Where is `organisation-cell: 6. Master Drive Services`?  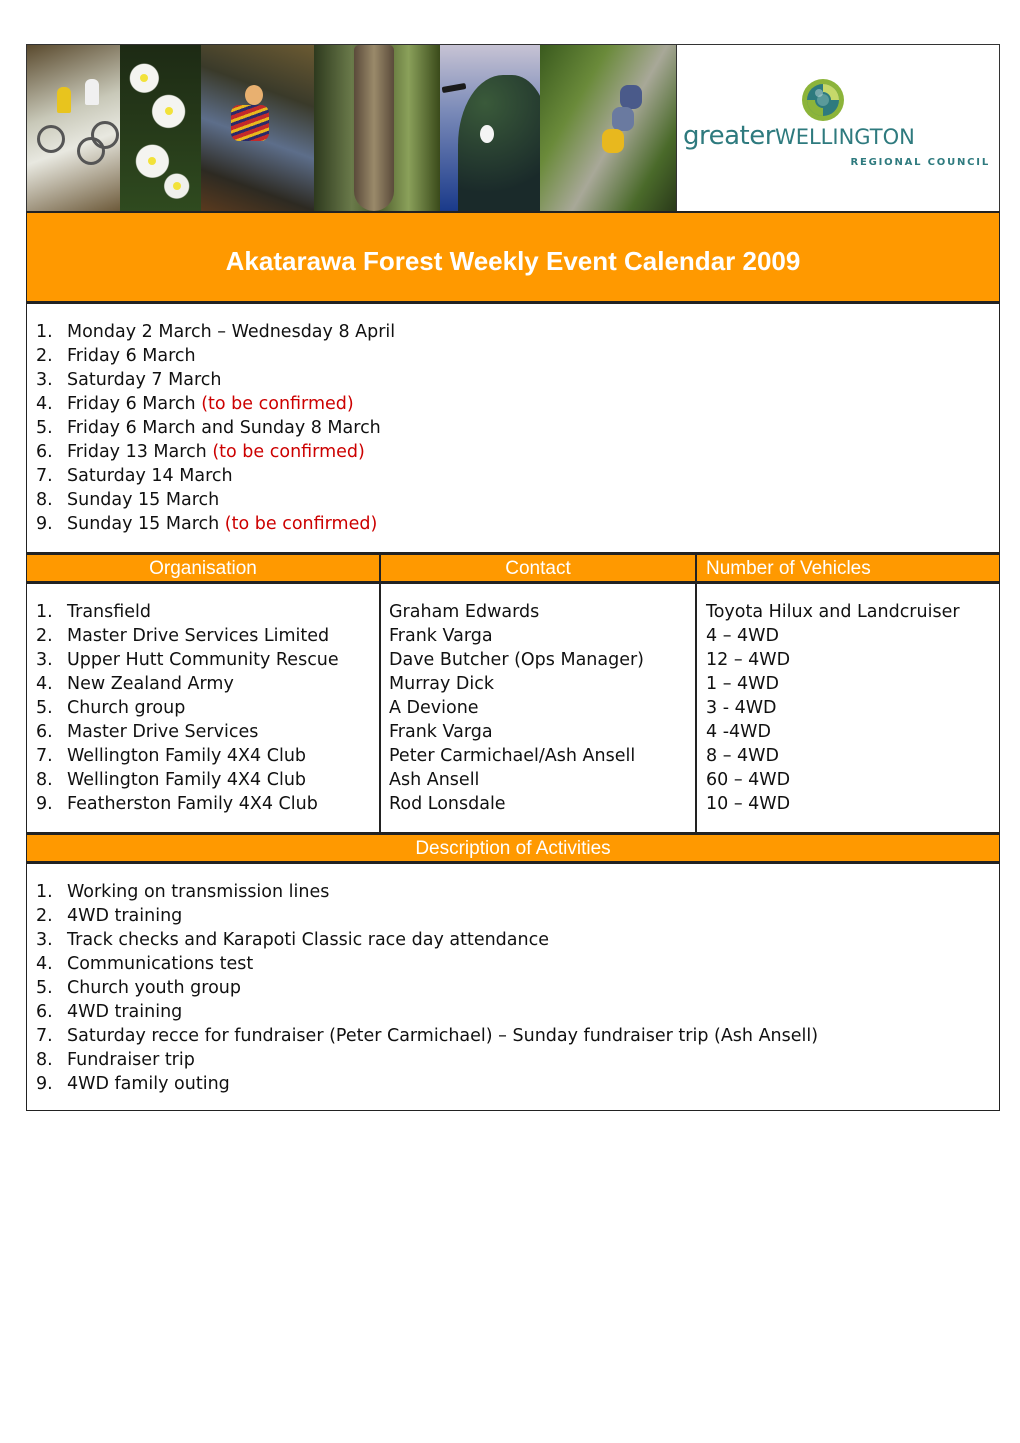 organisation-cell: 6. Master Drive Services is located at coordinates (207, 732).